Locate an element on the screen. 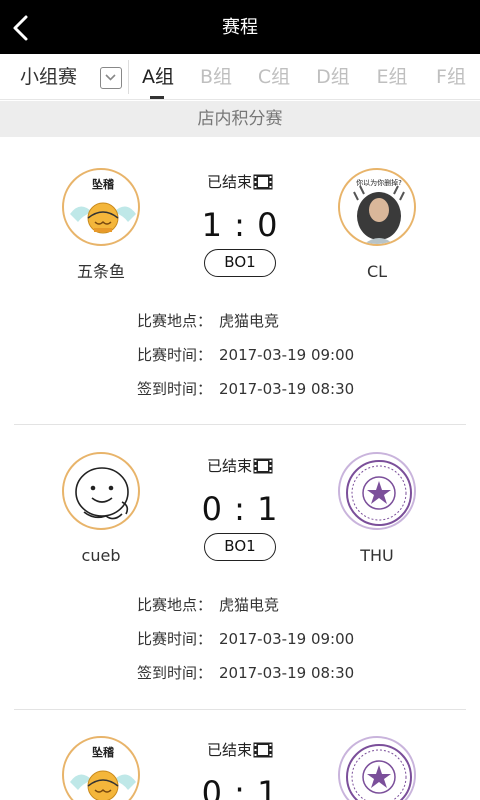 This screenshot has width=480, height=800. team-b: 你以为你删掉? CL is located at coordinates (378, 225).